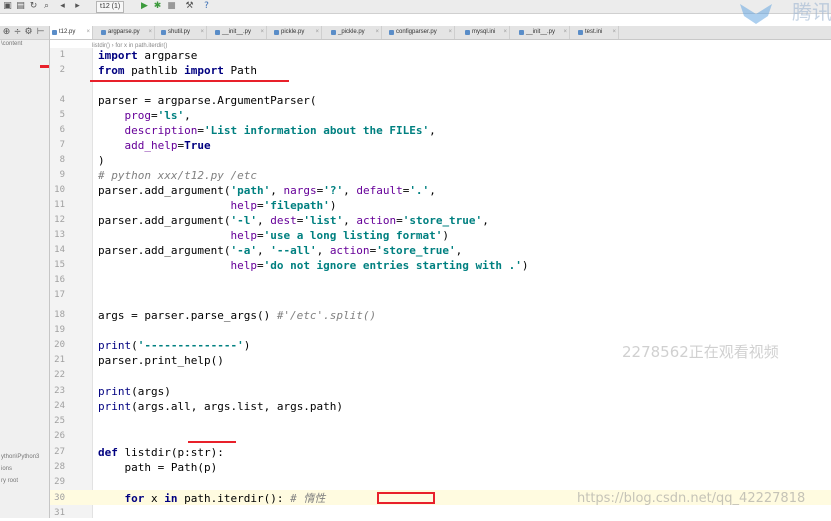  What do you see at coordinates (59, 482) in the screenshot?
I see `code-line: 29` at bounding box center [59, 482].